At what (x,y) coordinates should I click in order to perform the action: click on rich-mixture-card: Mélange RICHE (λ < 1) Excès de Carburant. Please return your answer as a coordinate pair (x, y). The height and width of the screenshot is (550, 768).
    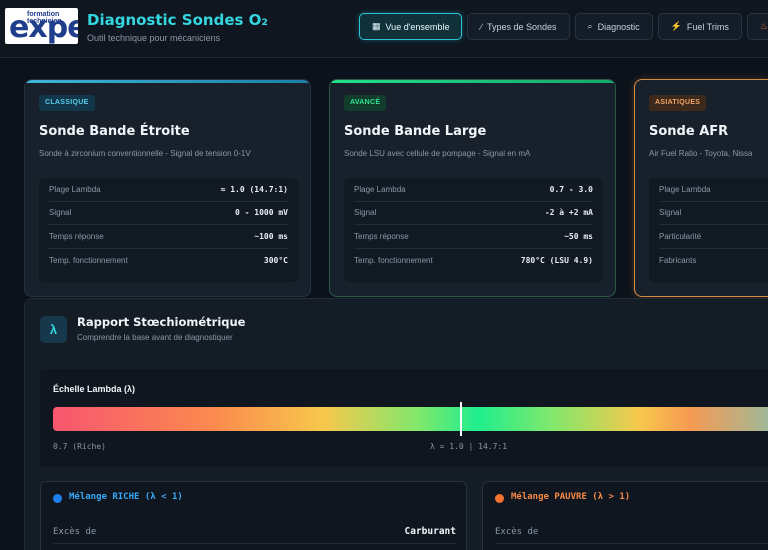
    Looking at the image, I should click on (253, 515).